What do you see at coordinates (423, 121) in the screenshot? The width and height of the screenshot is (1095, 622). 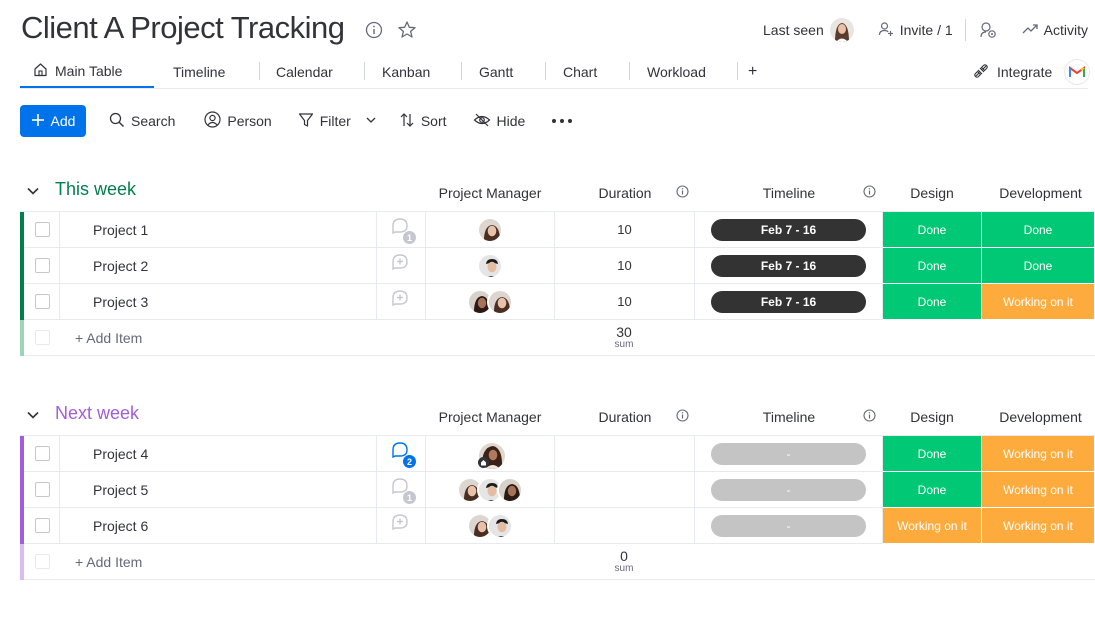 I see `sort-button: Sort` at bounding box center [423, 121].